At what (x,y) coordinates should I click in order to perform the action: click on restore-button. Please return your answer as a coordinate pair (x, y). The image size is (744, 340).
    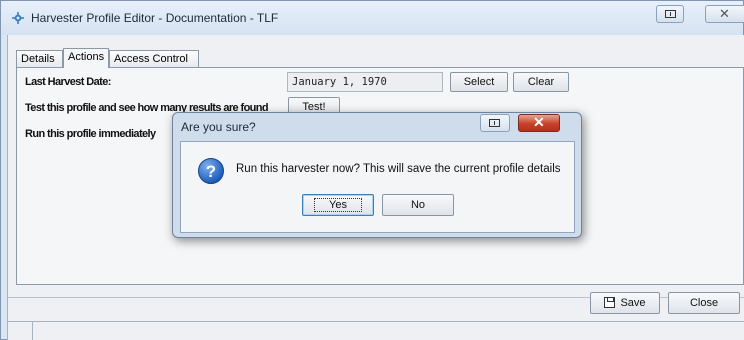
    Looking at the image, I should click on (670, 14).